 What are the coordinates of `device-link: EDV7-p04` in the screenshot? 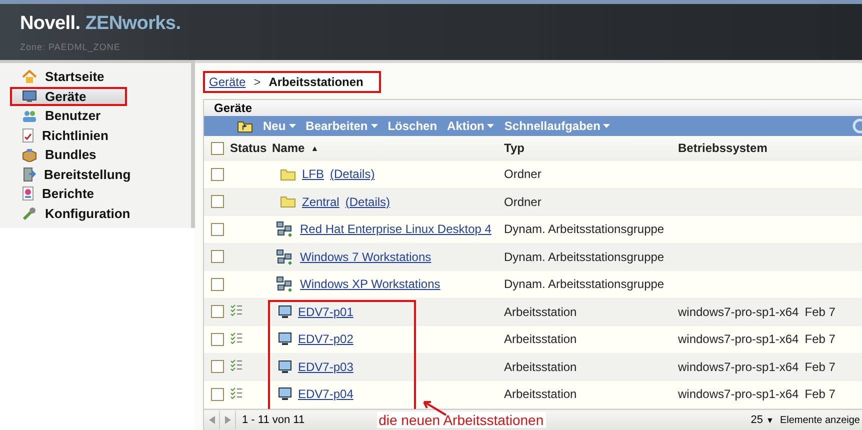 It's located at (326, 394).